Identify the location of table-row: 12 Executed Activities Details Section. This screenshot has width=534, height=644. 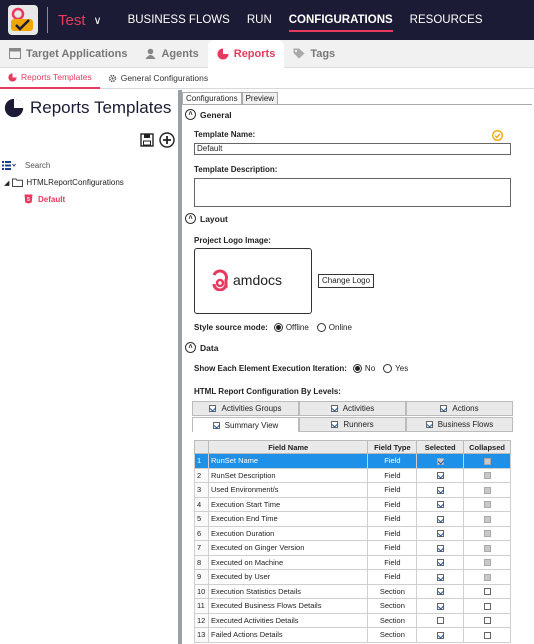
(352, 620).